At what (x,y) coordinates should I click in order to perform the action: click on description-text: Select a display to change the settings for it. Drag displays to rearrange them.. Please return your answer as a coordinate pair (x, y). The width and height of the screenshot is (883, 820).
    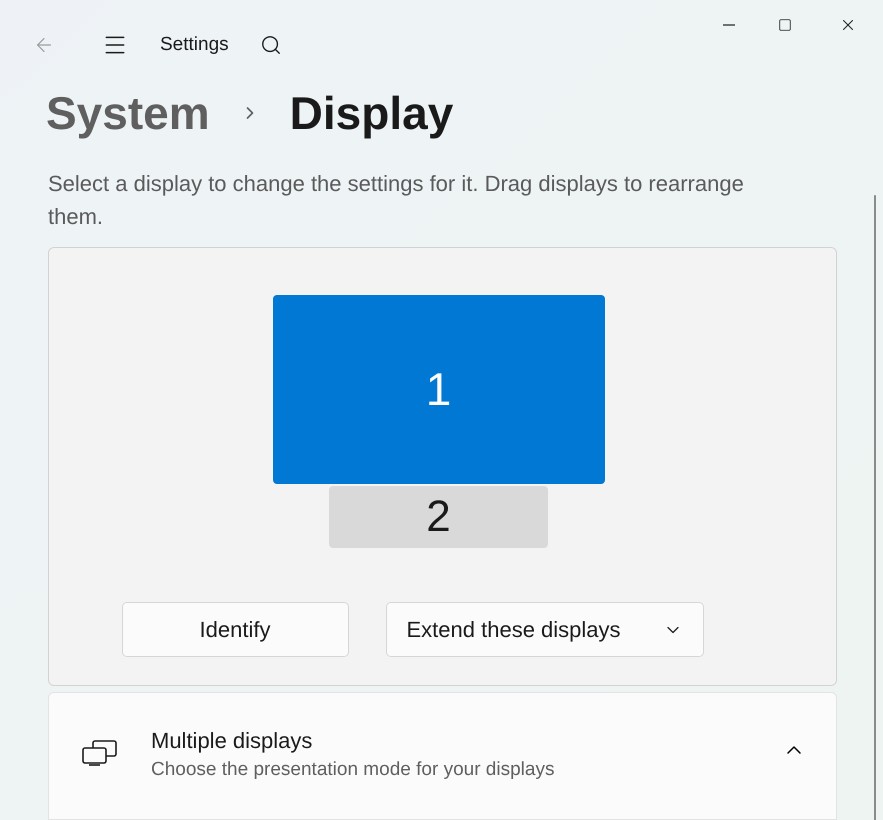
    Looking at the image, I should click on (396, 200).